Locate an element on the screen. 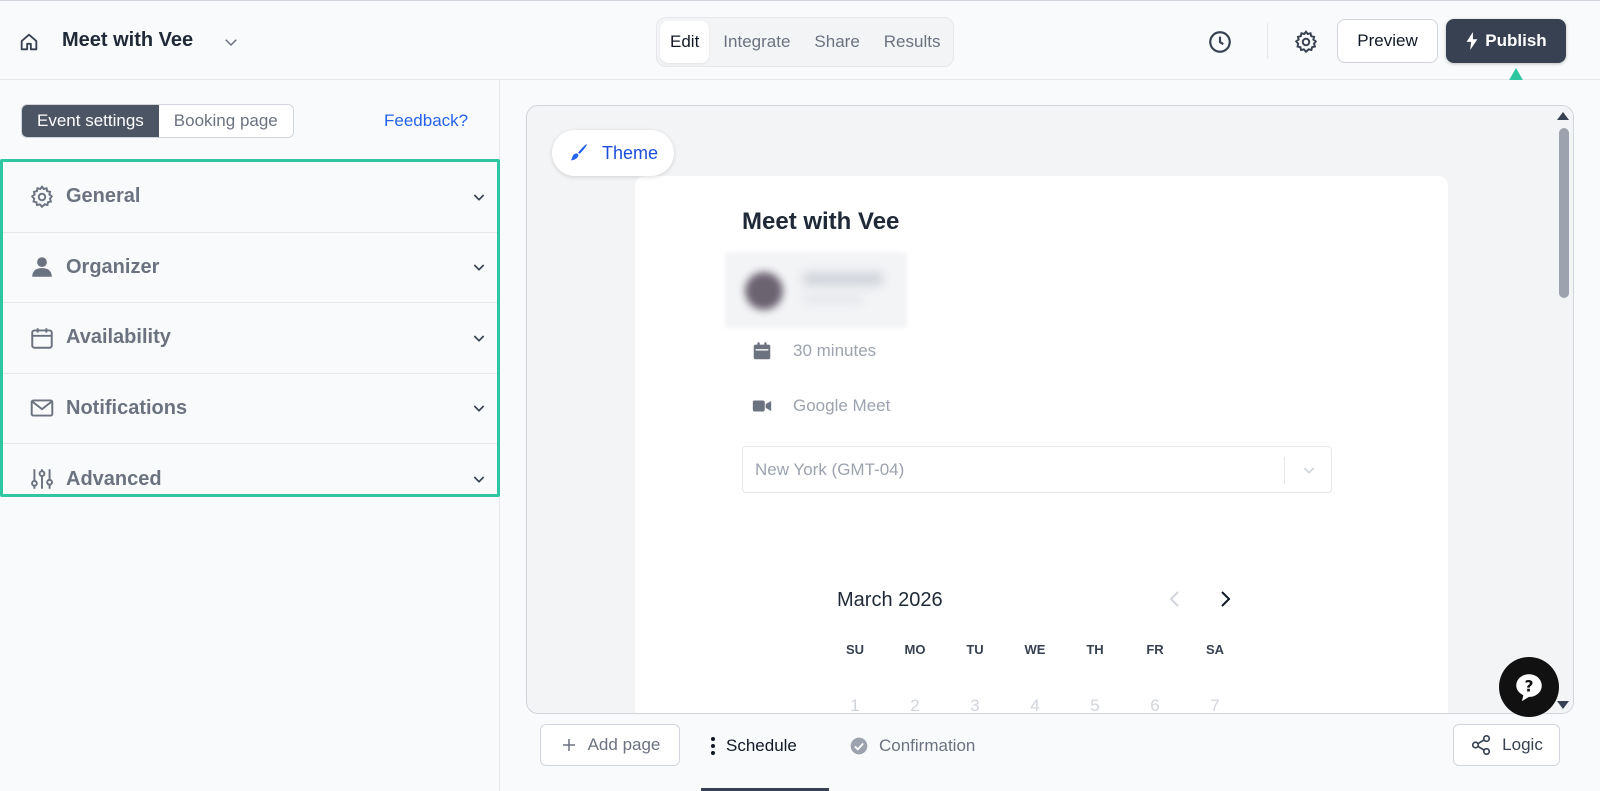 Image resolution: width=1600 pixels, height=791 pixels. video-camera-icon is located at coordinates (762, 406).